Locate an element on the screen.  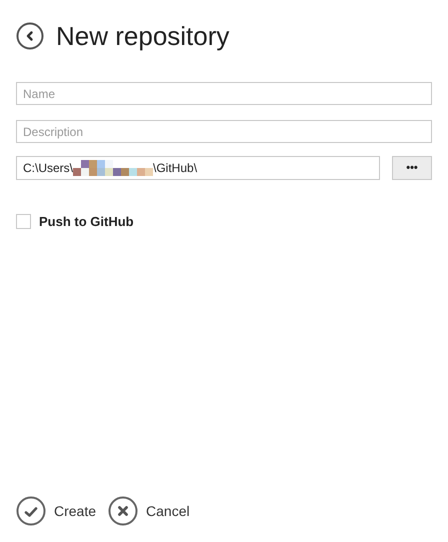
back-icon is located at coordinates (30, 36).